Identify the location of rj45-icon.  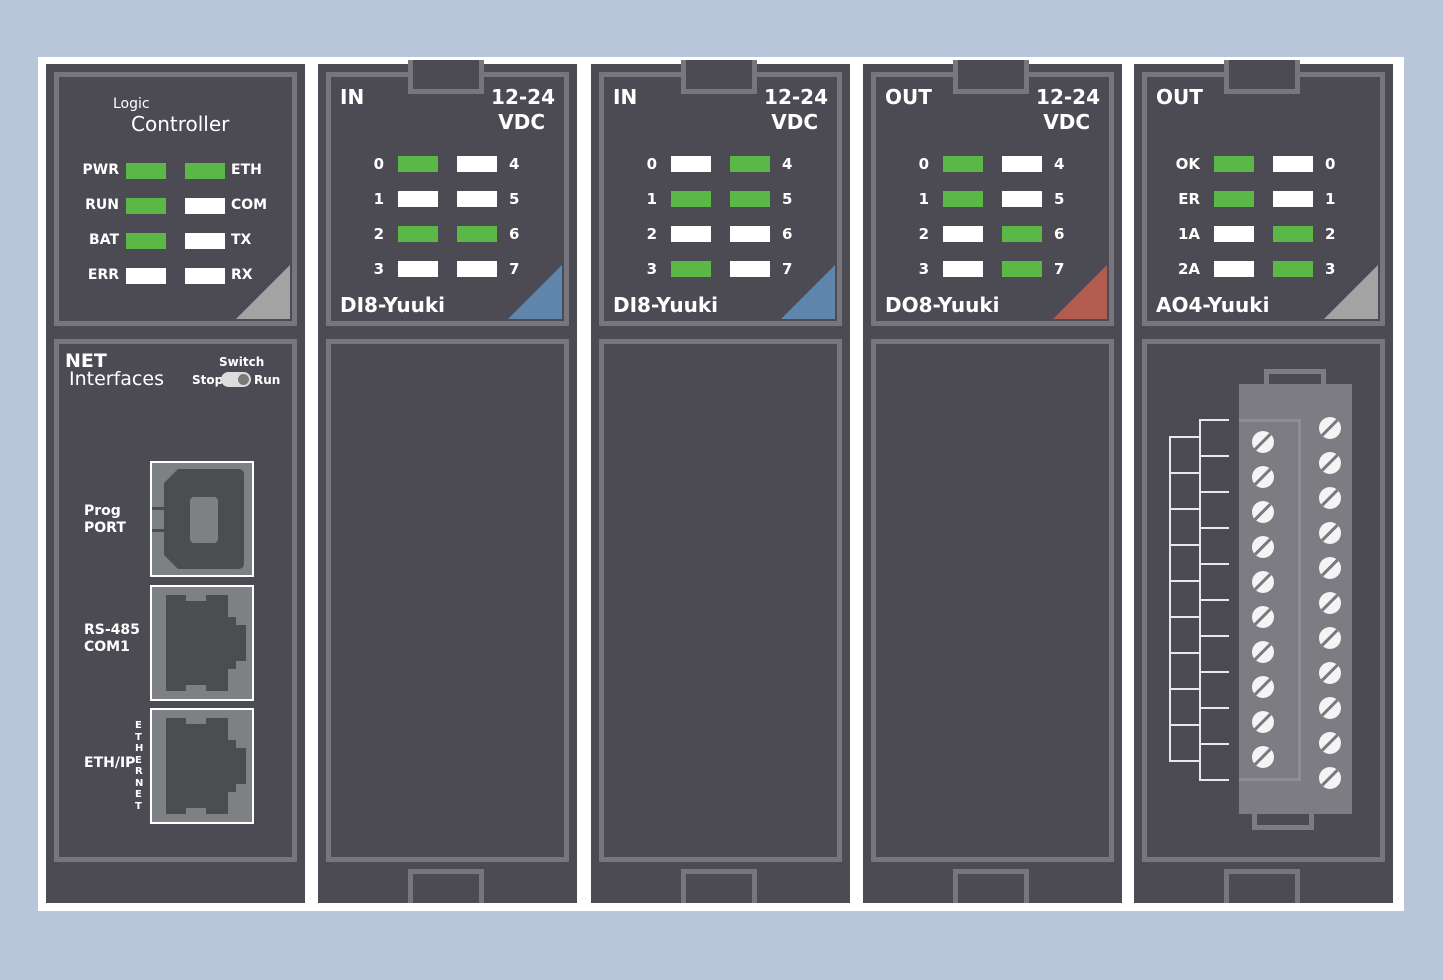
(206, 643).